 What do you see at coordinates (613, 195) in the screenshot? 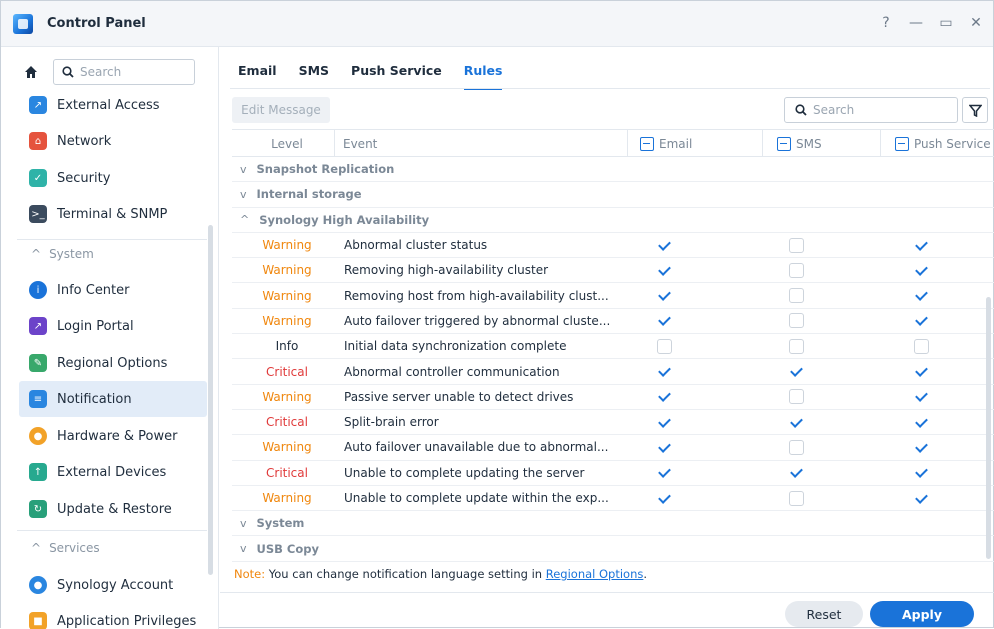
I see `group-row: v Internal storage` at bounding box center [613, 195].